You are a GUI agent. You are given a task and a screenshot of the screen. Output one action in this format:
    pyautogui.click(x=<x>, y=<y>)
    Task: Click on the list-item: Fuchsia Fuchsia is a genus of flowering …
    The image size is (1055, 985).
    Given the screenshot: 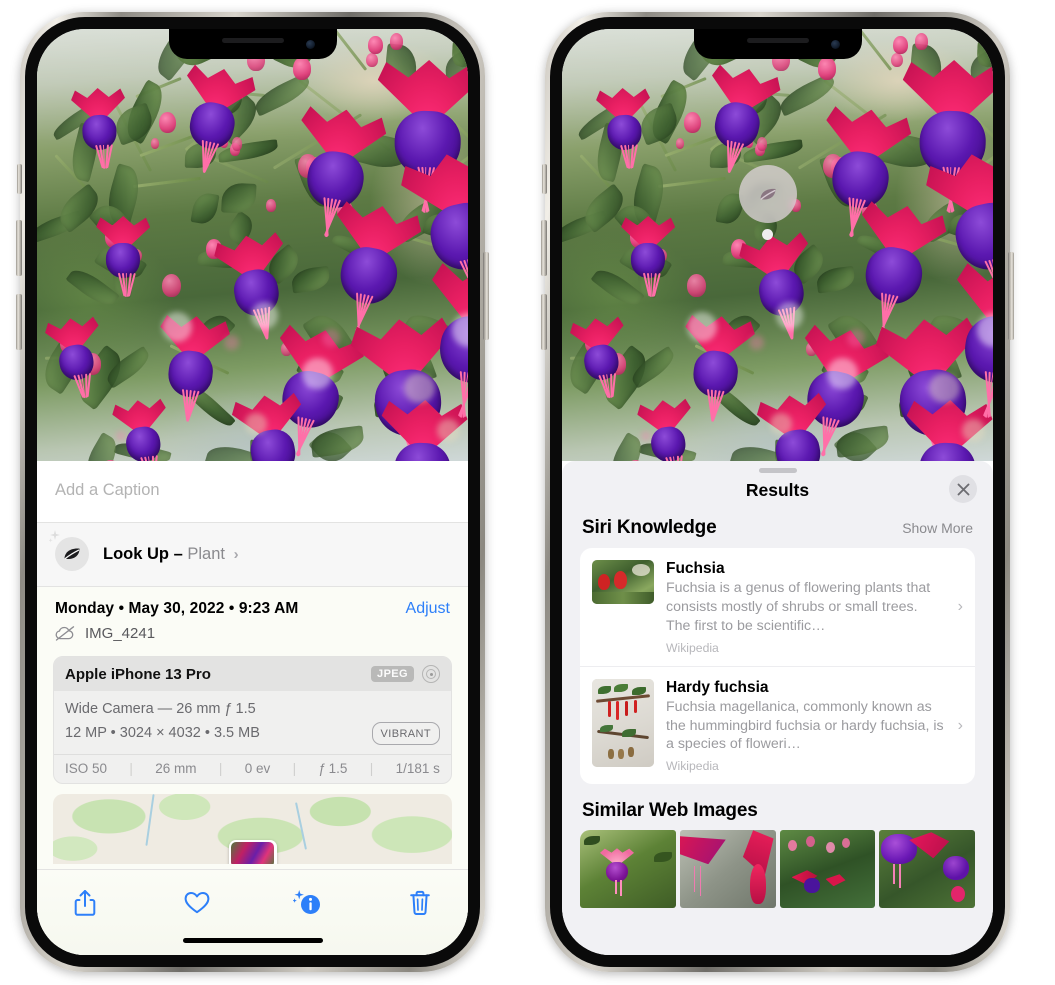 What is the action you would take?
    pyautogui.click(x=777, y=607)
    